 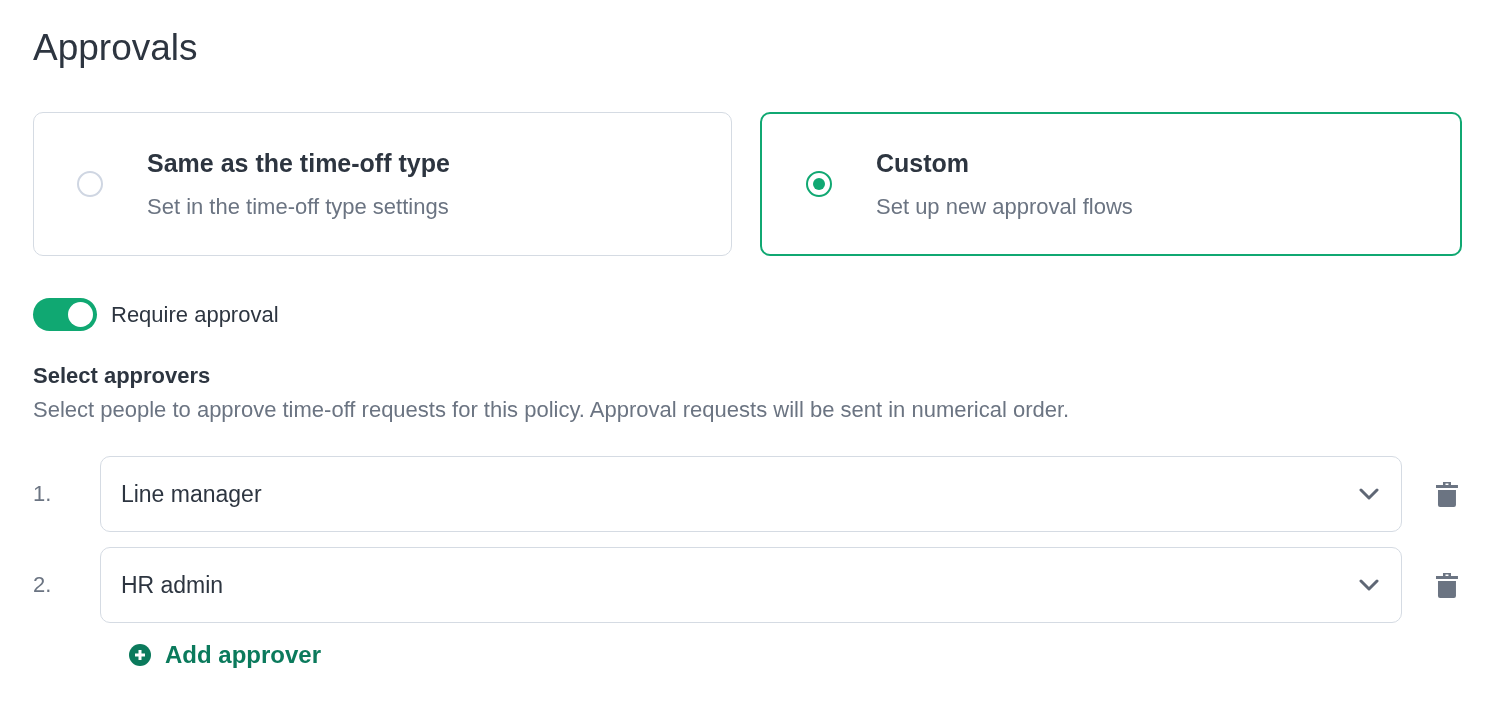 I want to click on option-subtitle: Set up new approval flows, so click(x=1004, y=206).